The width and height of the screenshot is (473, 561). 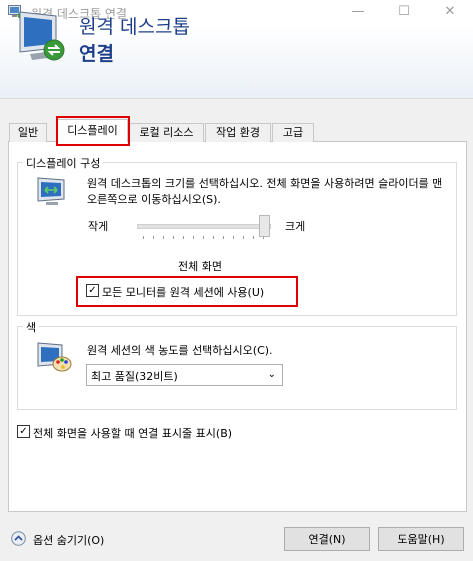 I want to click on tab-local-resources: 로컬 리소스, so click(x=166, y=132).